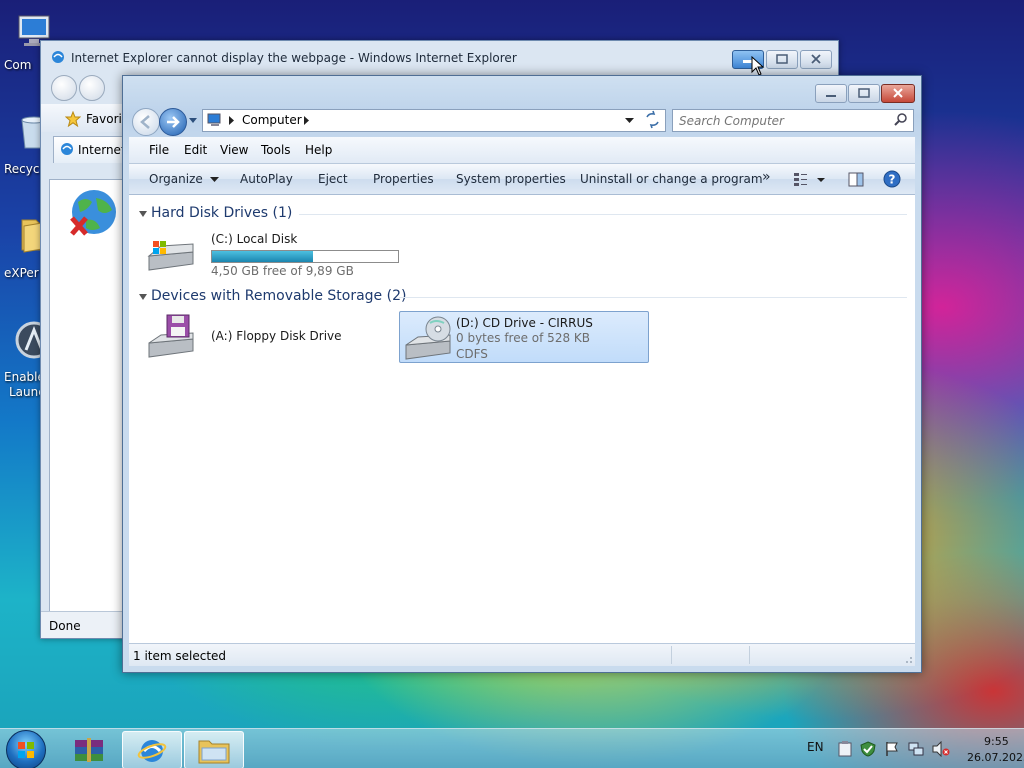 The image size is (1024, 768). Describe the element at coordinates (67, 149) in the screenshot. I see `ie-icon` at that location.